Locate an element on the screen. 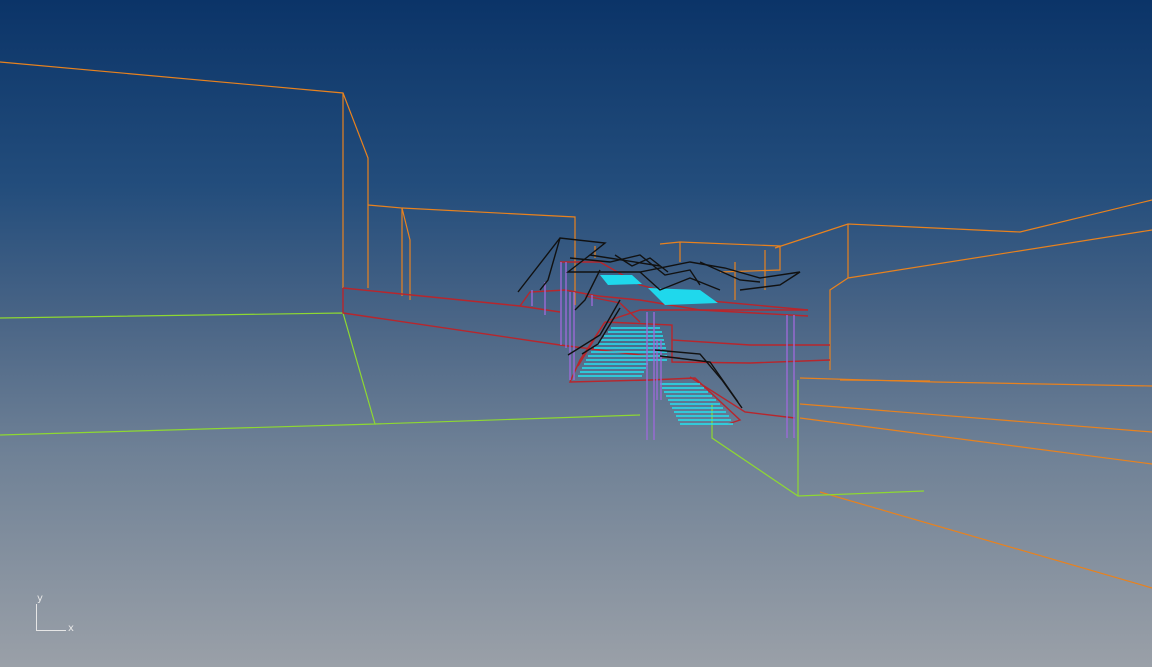  x-axis-line is located at coordinates (51, 630).